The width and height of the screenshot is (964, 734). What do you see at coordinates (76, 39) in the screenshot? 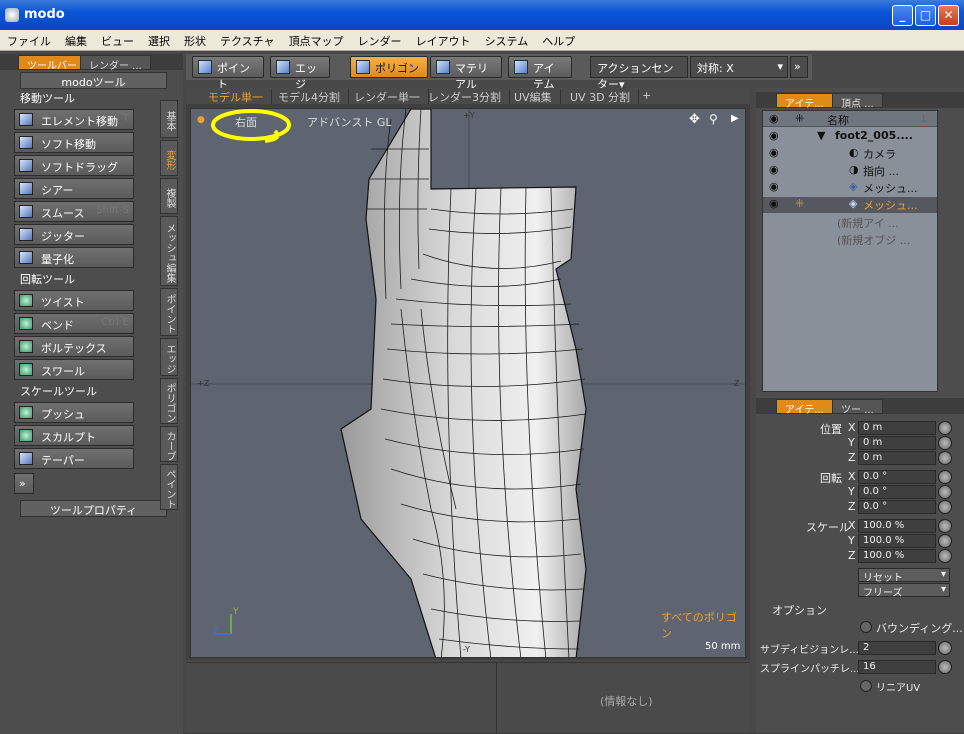
I see `menu-edit: 編集` at bounding box center [76, 39].